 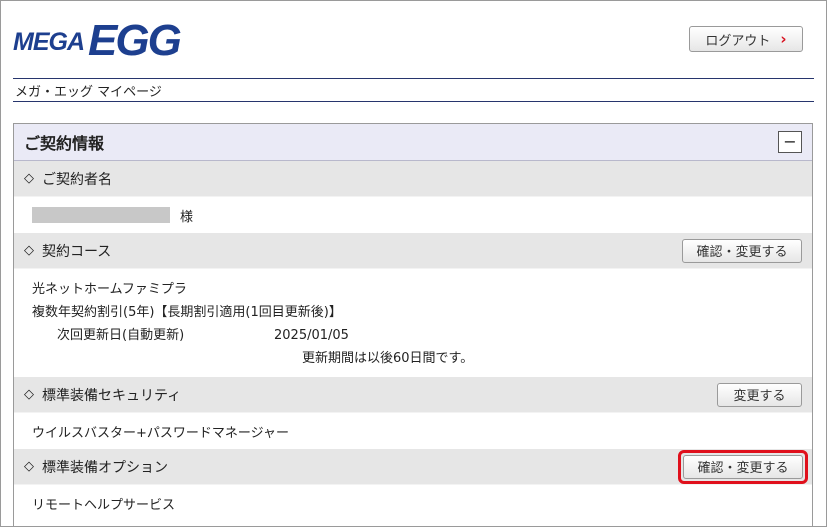 I want to click on option-value: リモートヘルプサービス, so click(x=104, y=505).